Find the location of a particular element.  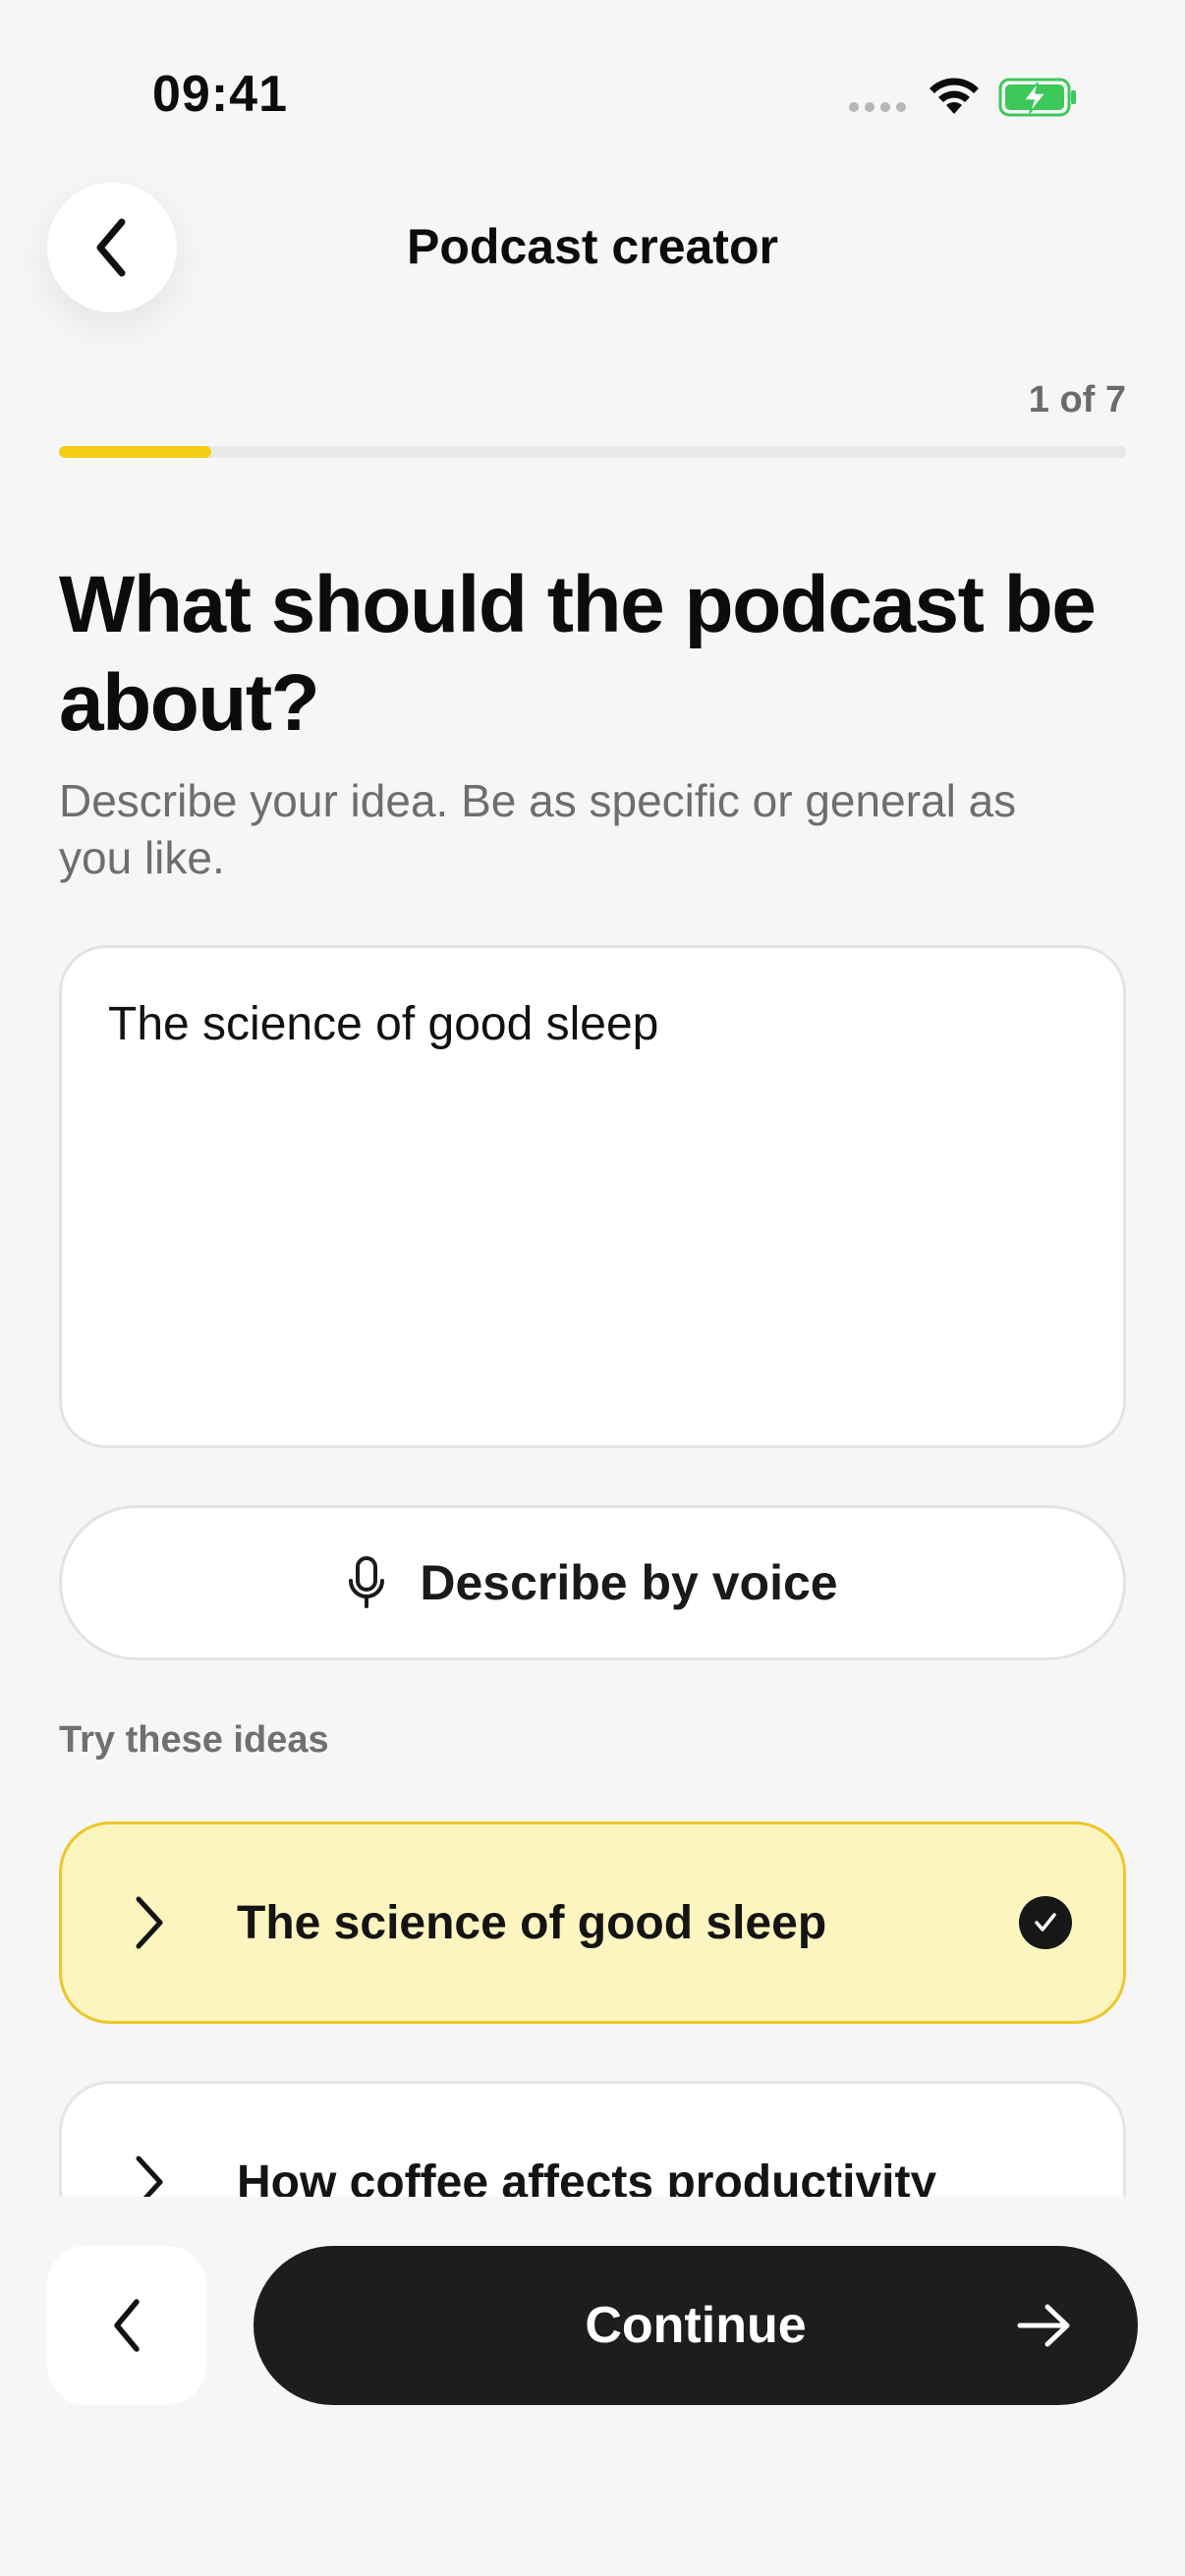

idea-item: How coffee affects productivity is located at coordinates (592, 2139).